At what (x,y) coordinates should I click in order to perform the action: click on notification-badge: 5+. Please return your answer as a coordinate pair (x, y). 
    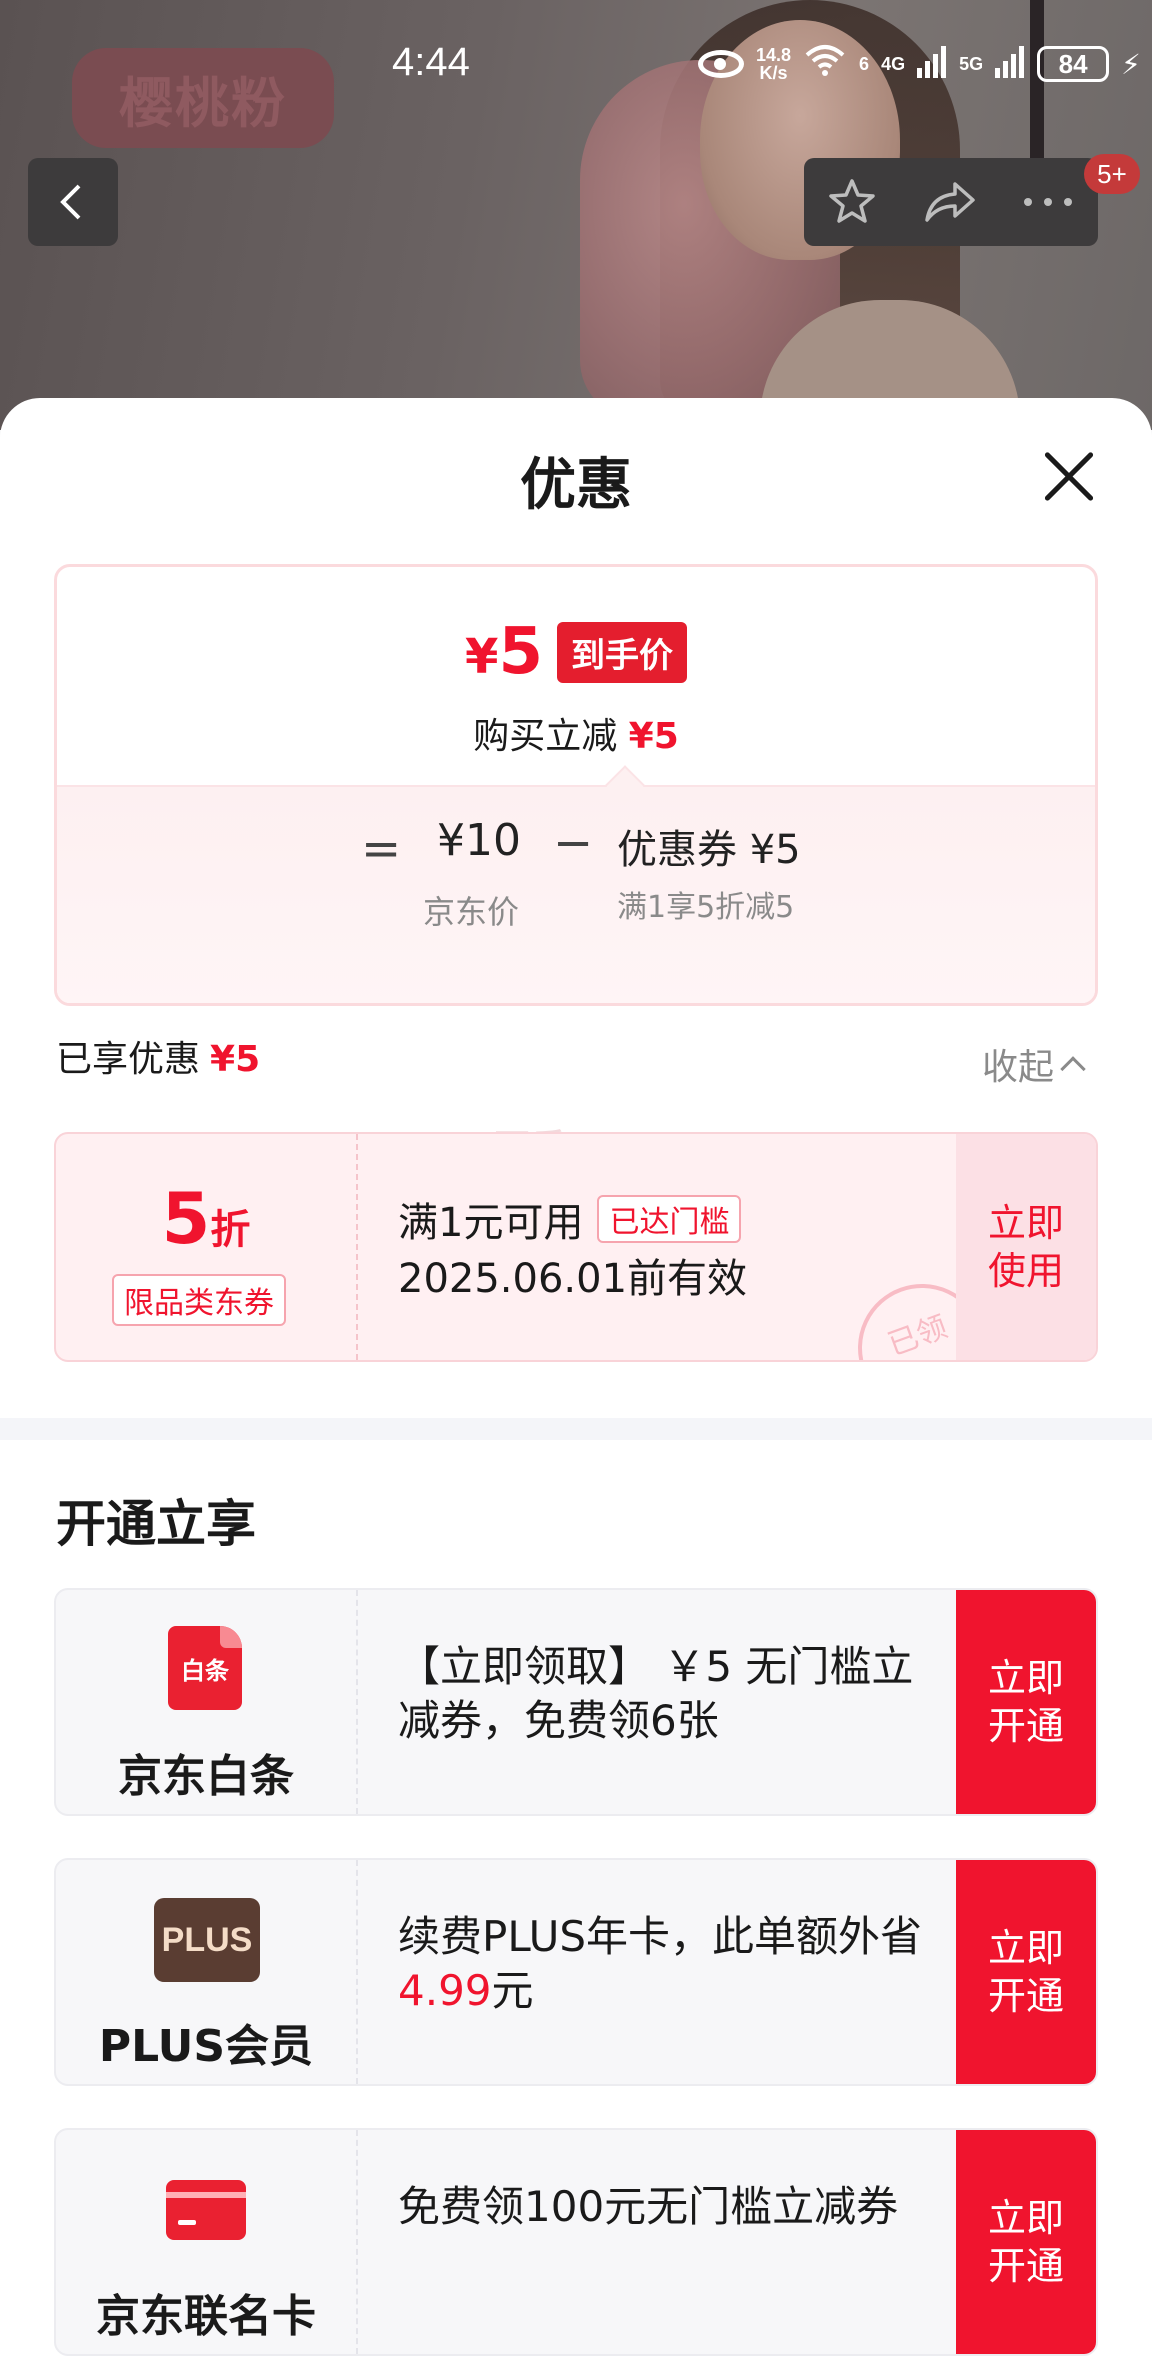
    Looking at the image, I should click on (1112, 174).